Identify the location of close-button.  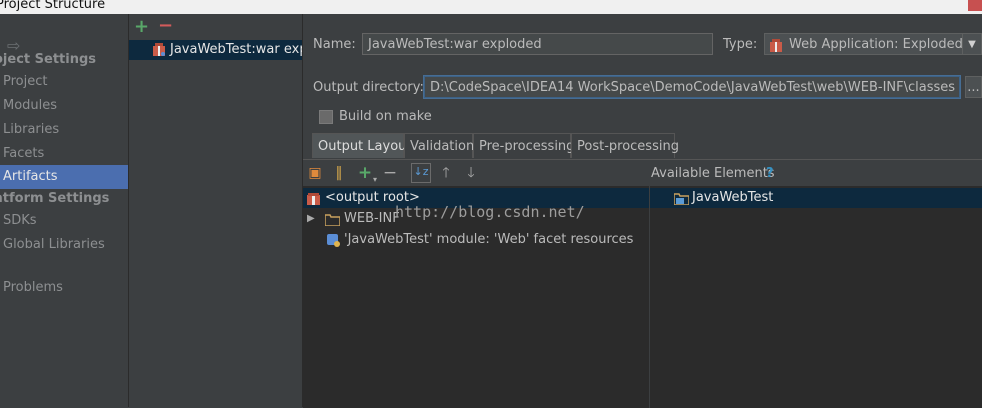
(975, 5).